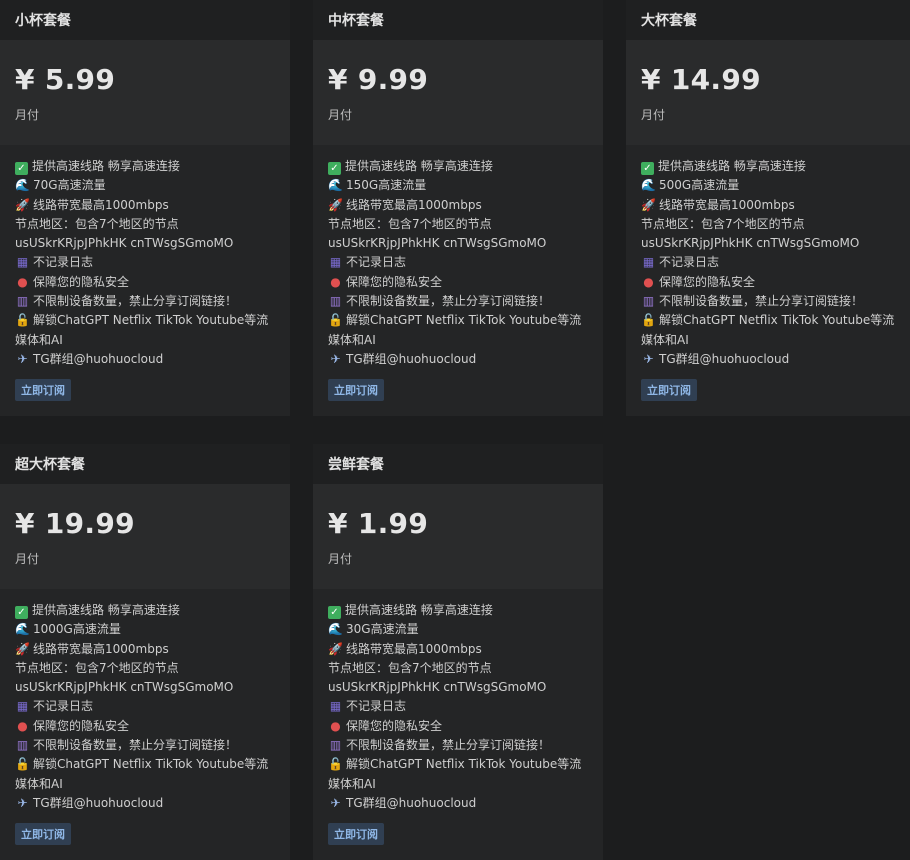 This screenshot has height=860, width=910. Describe the element at coordinates (701, 79) in the screenshot. I see `plan-price: ¥ 14.99` at that location.